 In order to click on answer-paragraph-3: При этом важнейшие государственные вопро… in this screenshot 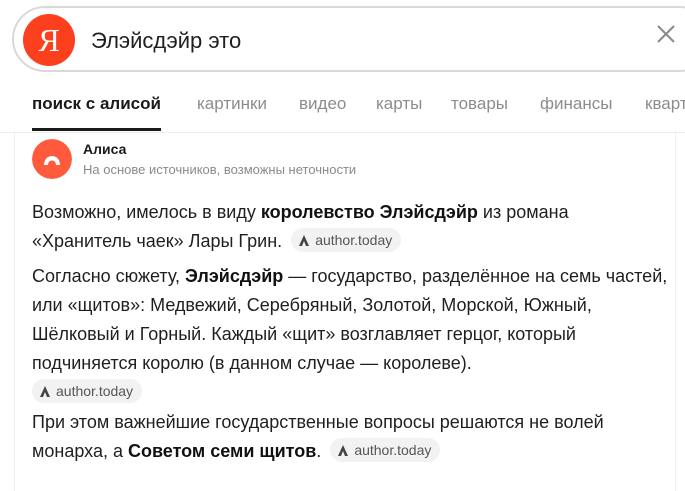, I will do `click(318, 437)`.